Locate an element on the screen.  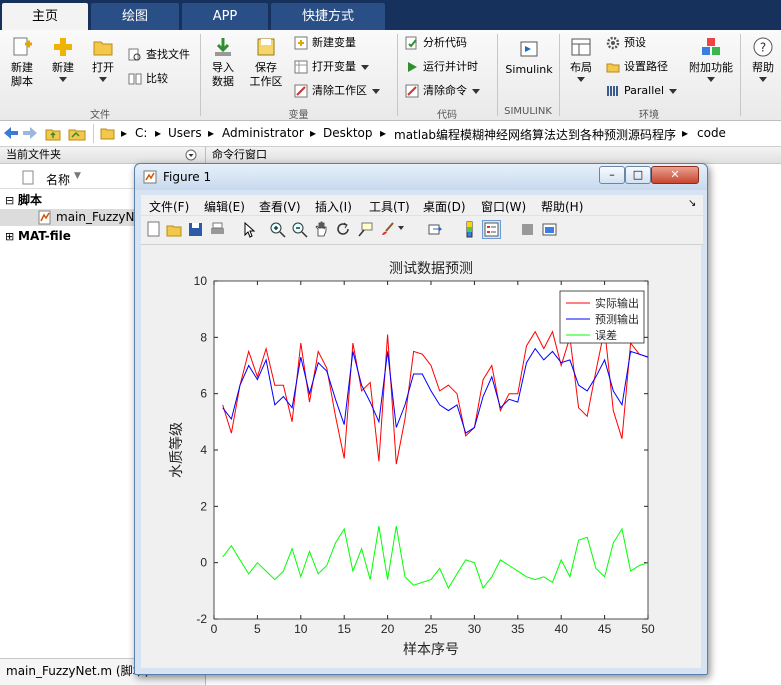
tab-plots: 绘图 is located at coordinates (135, 16).